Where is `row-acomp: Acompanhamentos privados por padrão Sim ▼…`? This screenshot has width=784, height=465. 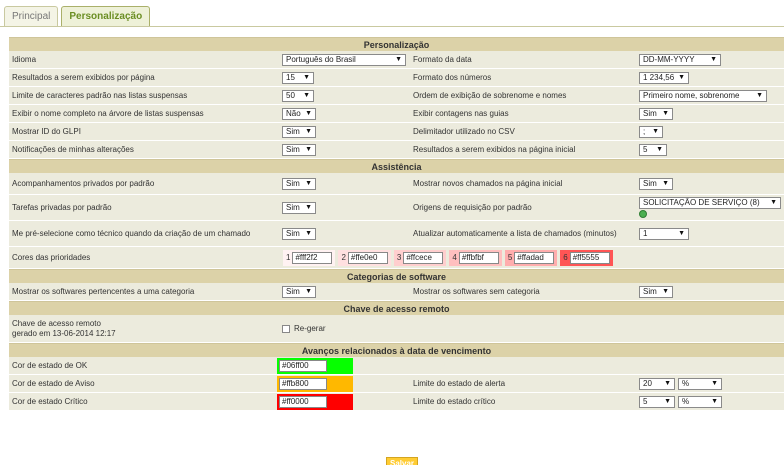 row-acomp: Acompanhamentos privados por padrão Sim ▼… is located at coordinates (396, 184).